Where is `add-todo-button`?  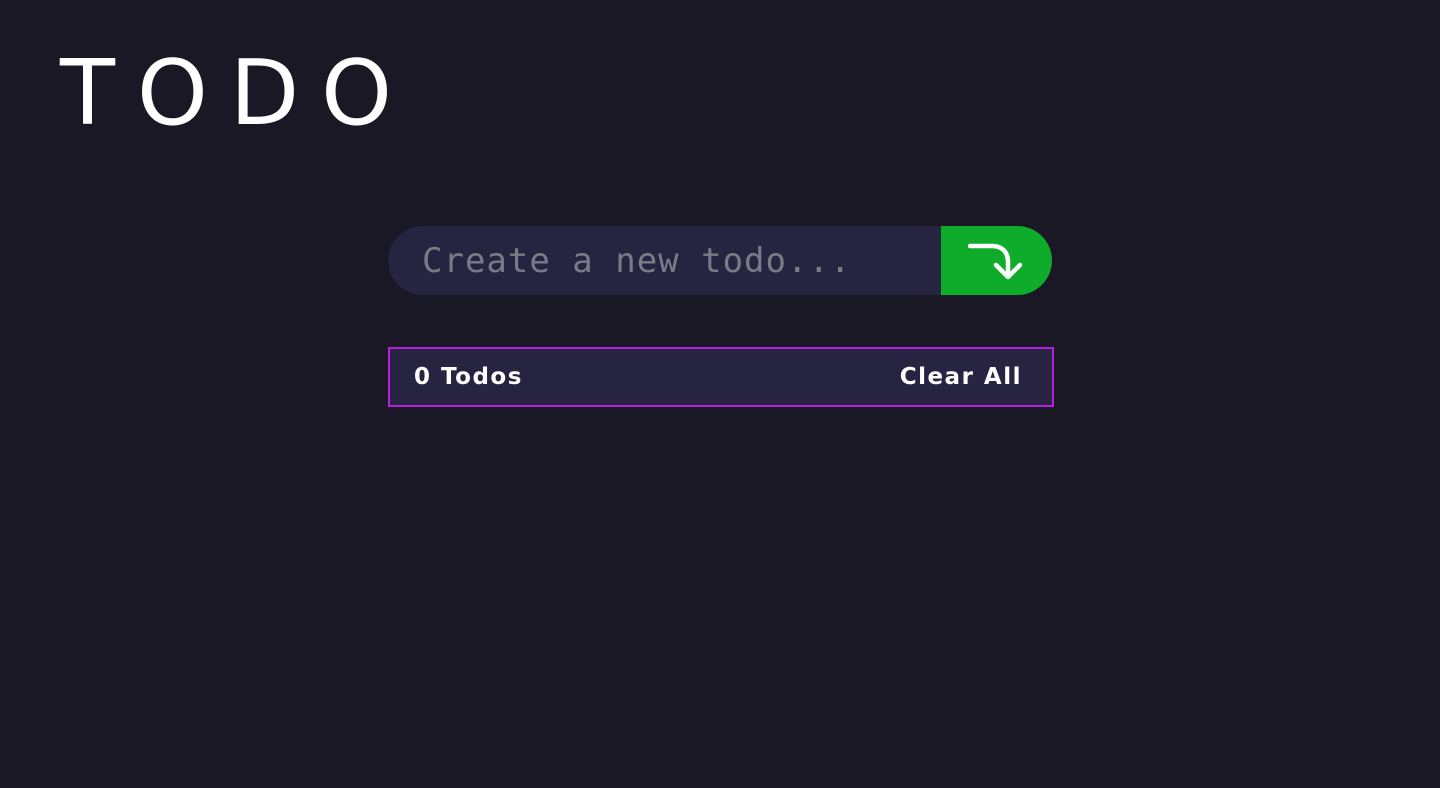 add-todo-button is located at coordinates (996, 260).